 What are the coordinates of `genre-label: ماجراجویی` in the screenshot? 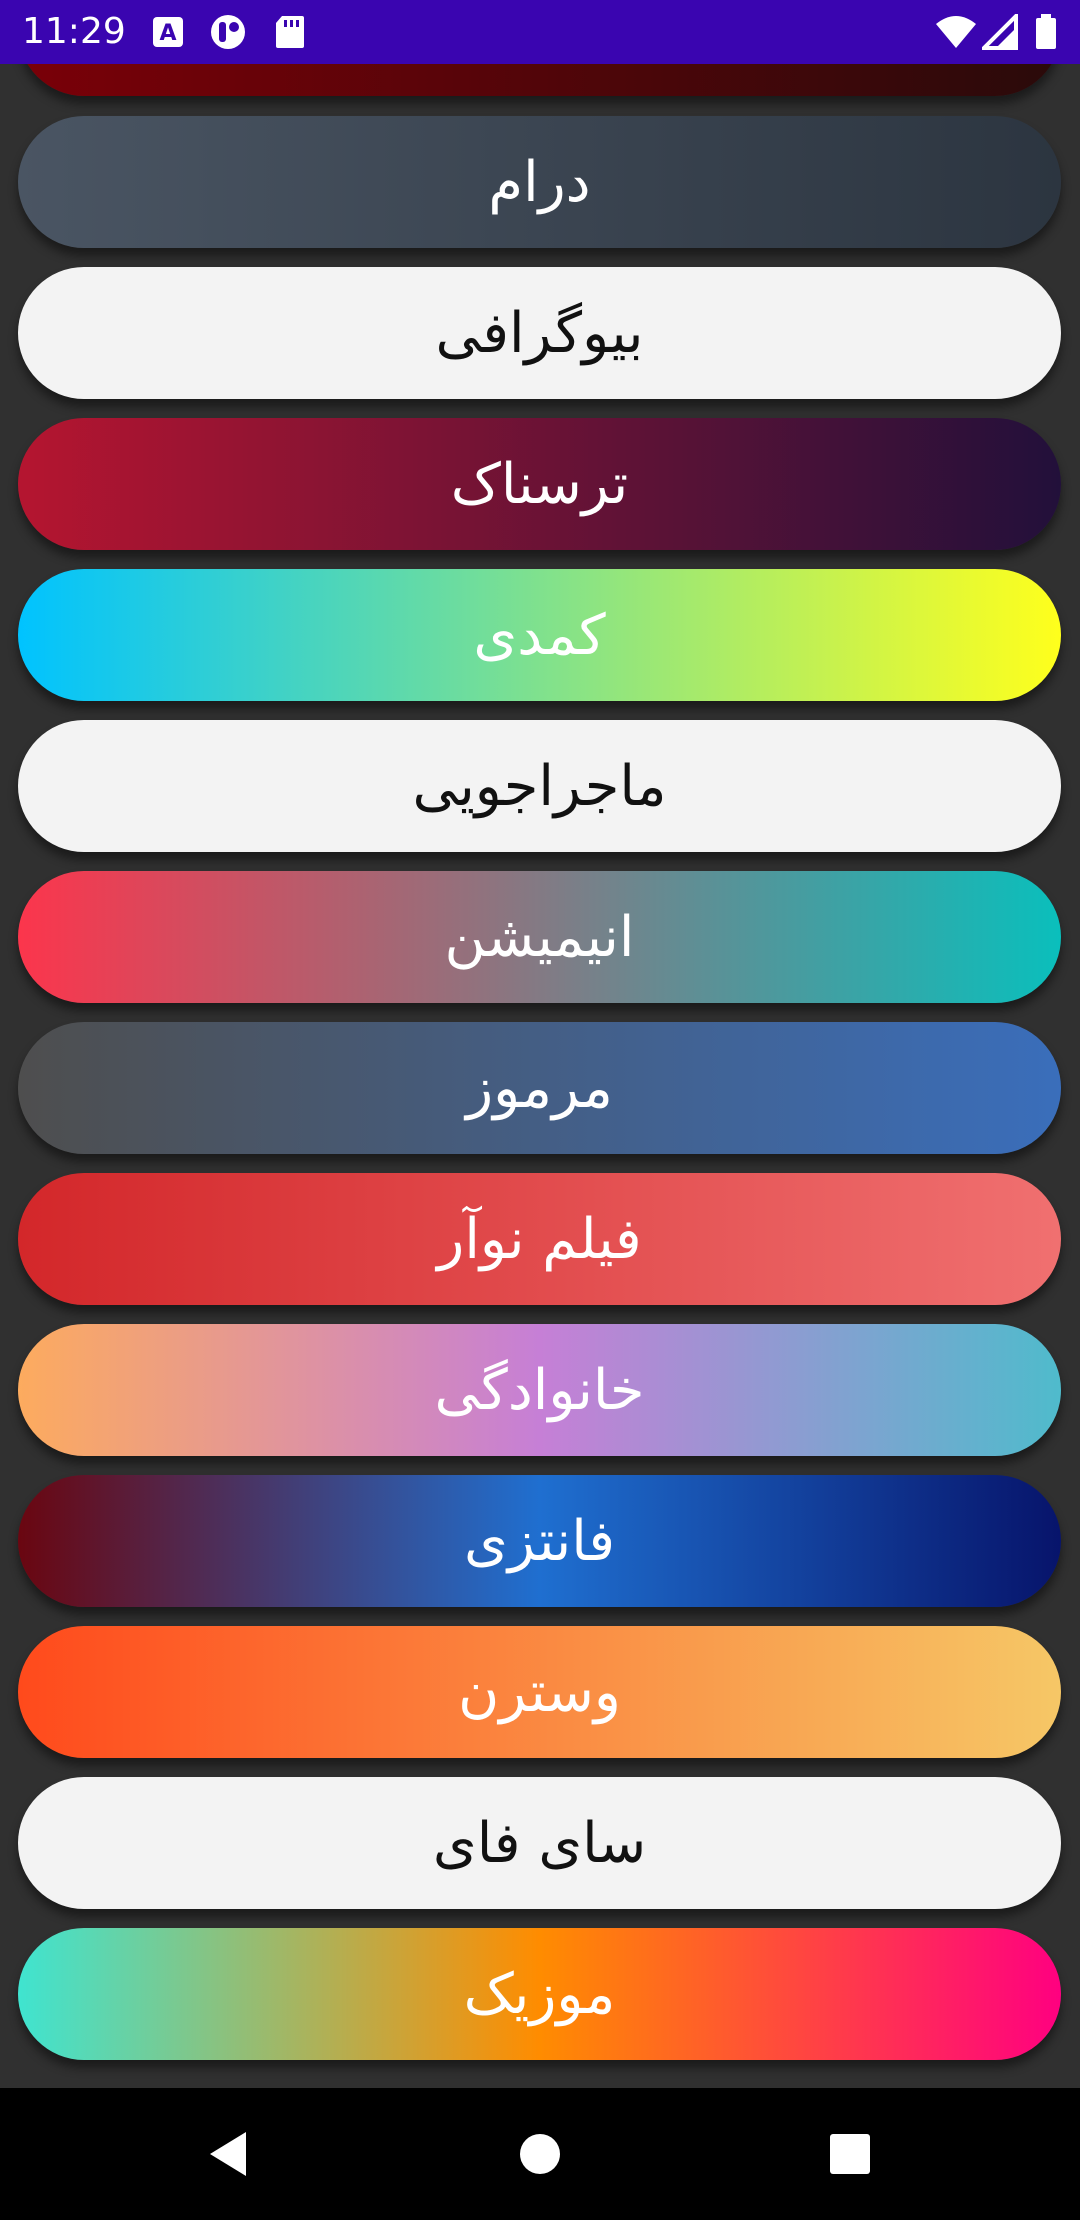 It's located at (539, 786).